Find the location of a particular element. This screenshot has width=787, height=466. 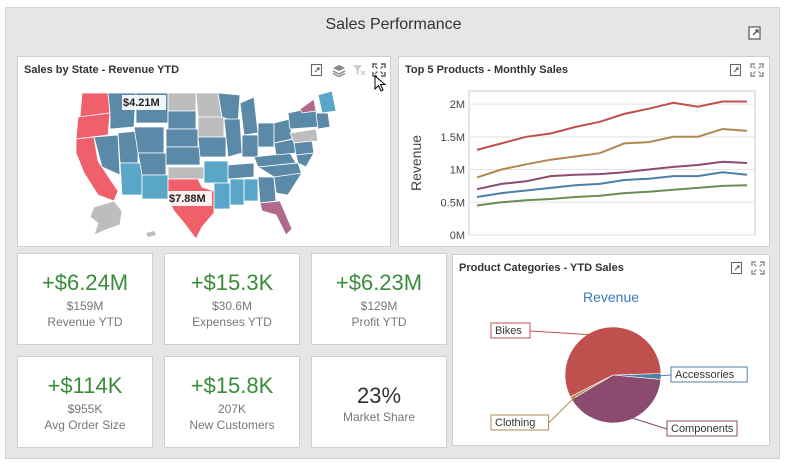

kpi-card-new-customers: +$15.8K 207K New Customers is located at coordinates (232, 402).